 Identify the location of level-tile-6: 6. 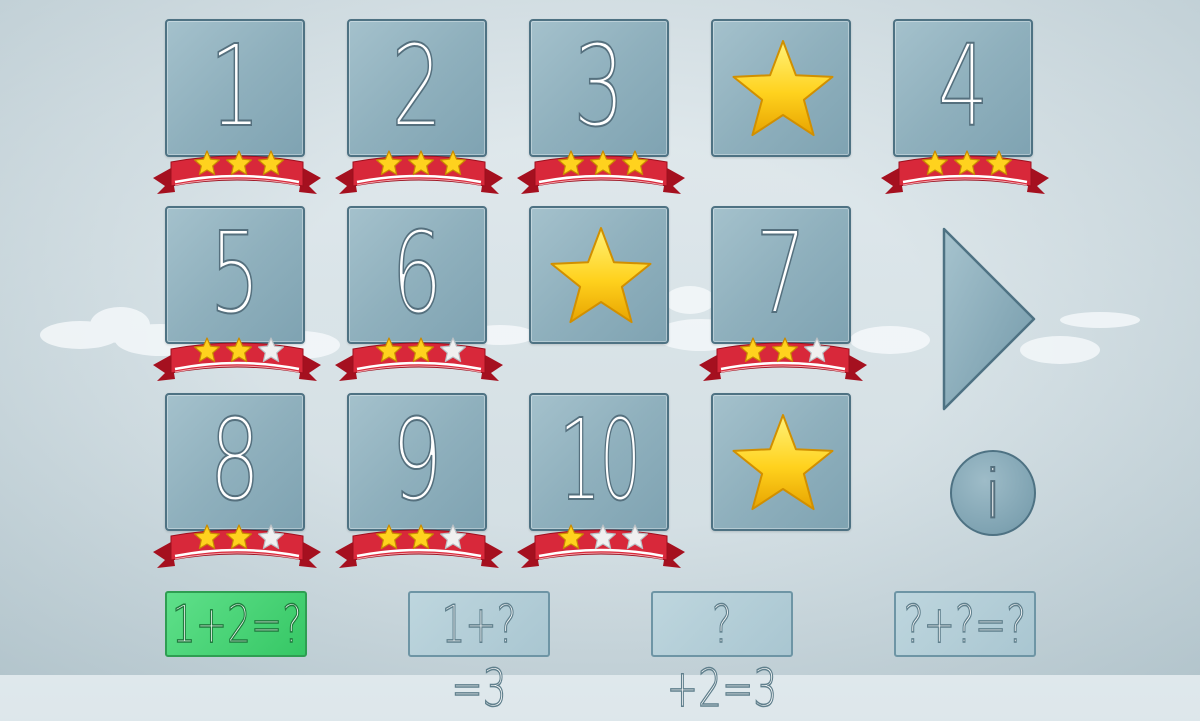
(419, 293).